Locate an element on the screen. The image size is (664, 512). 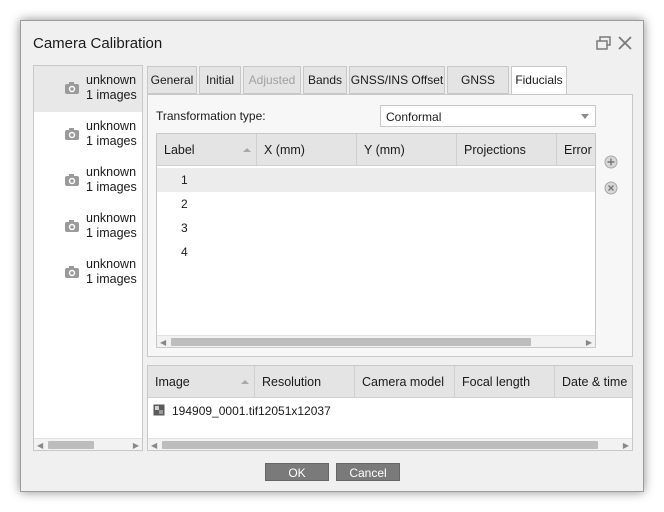
images-table-scrollbar: ◀ ▶ is located at coordinates (390, 444).